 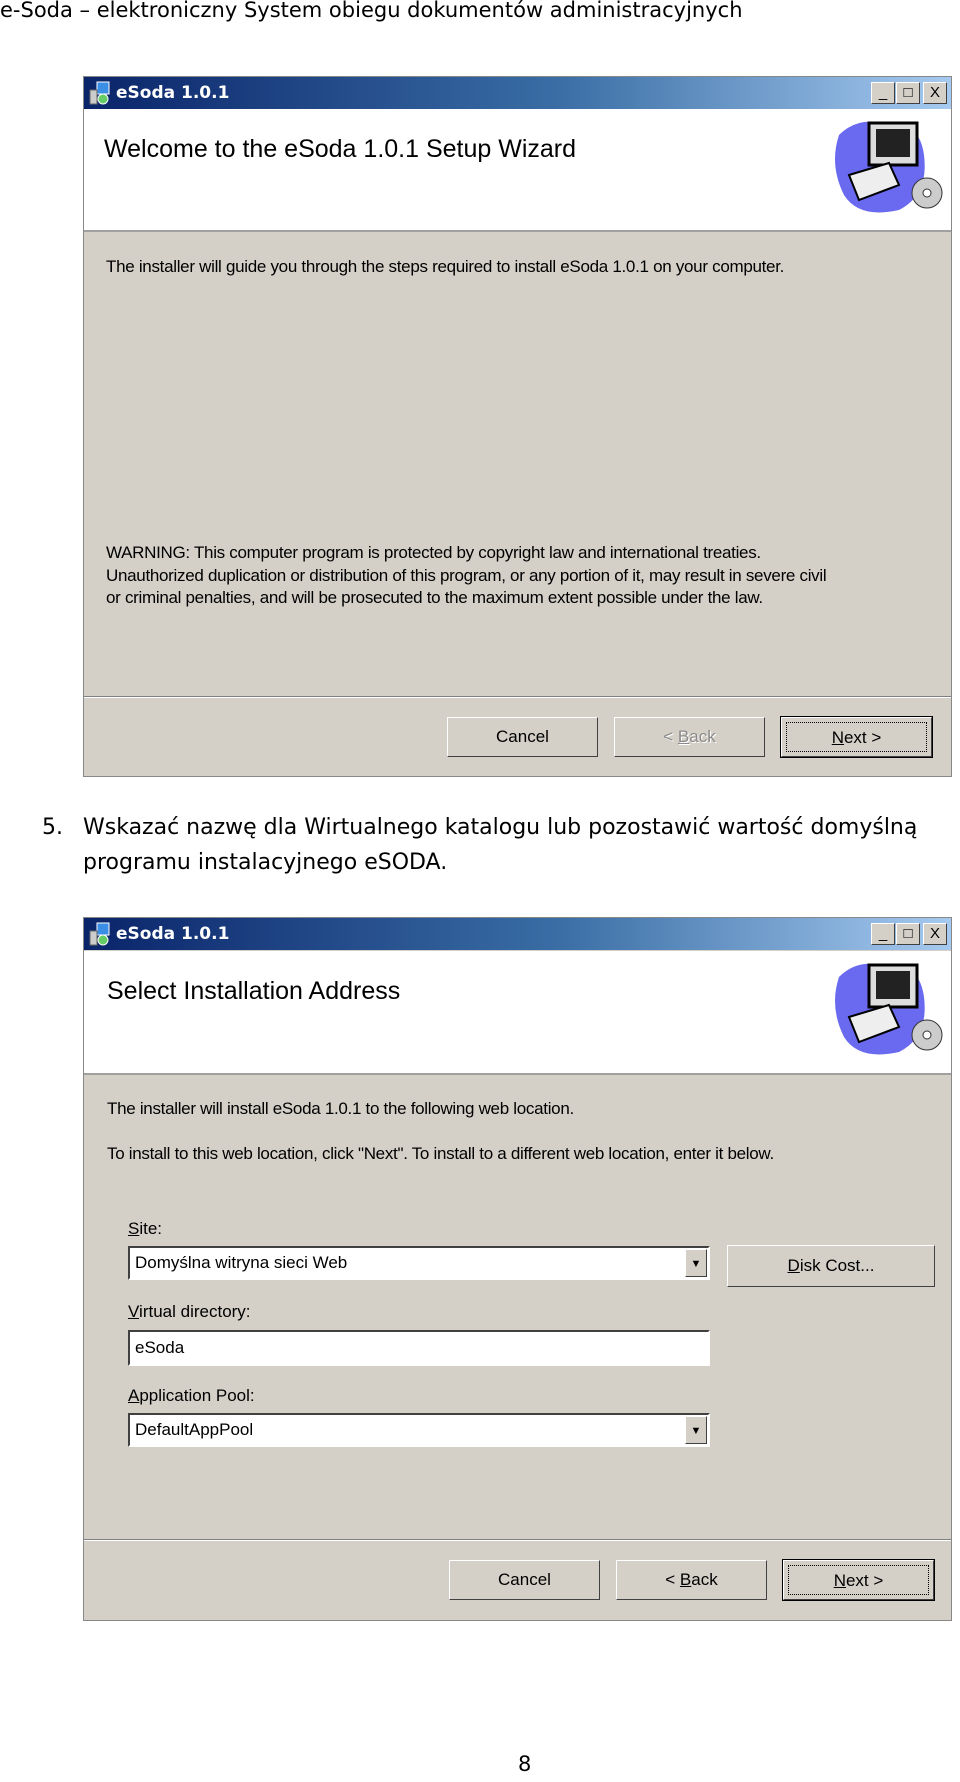 I want to click on step-text-line-2: programu instalacyjnego eSODA., so click(x=265, y=862).